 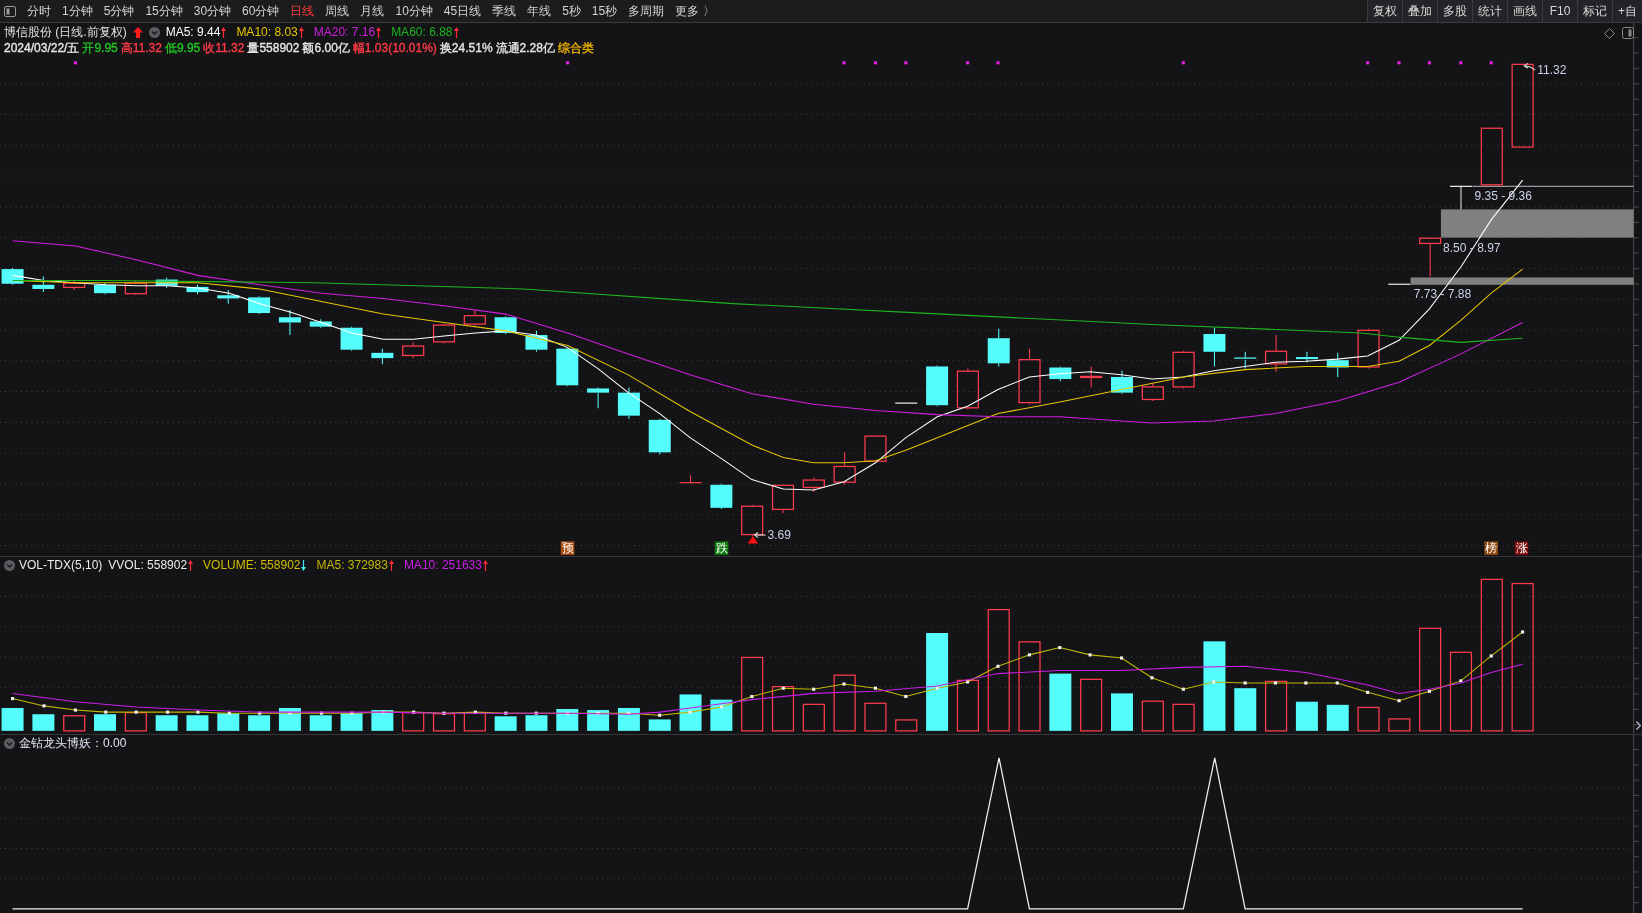 What do you see at coordinates (302, 11) in the screenshot?
I see `period-tab: 日线` at bounding box center [302, 11].